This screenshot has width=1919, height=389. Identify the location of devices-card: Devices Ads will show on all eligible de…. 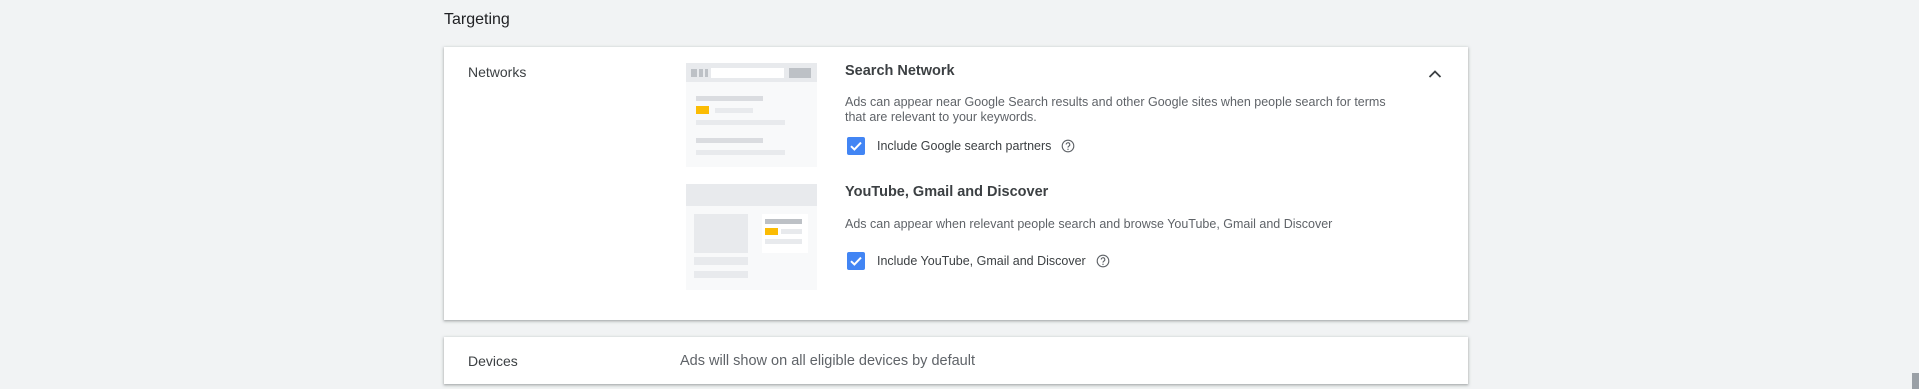
(956, 360).